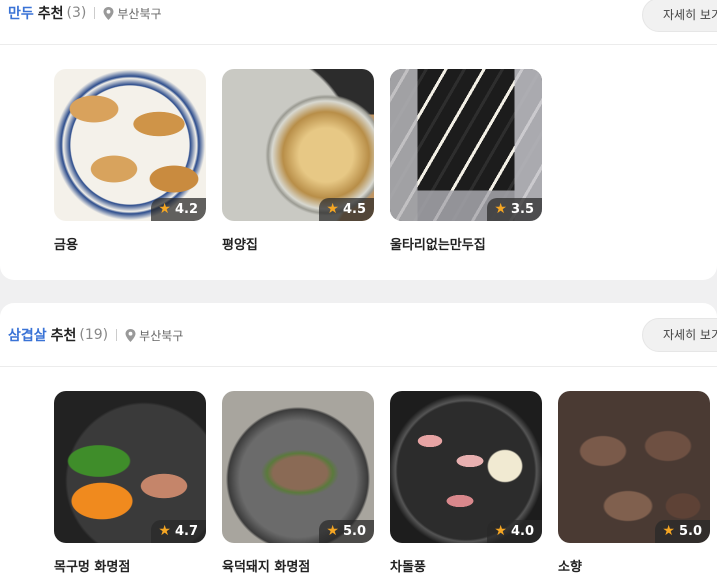 Image resolution: width=717 pixels, height=582 pixels. What do you see at coordinates (27, 336) in the screenshot?
I see `section-keyword: 삼겹살` at bounding box center [27, 336].